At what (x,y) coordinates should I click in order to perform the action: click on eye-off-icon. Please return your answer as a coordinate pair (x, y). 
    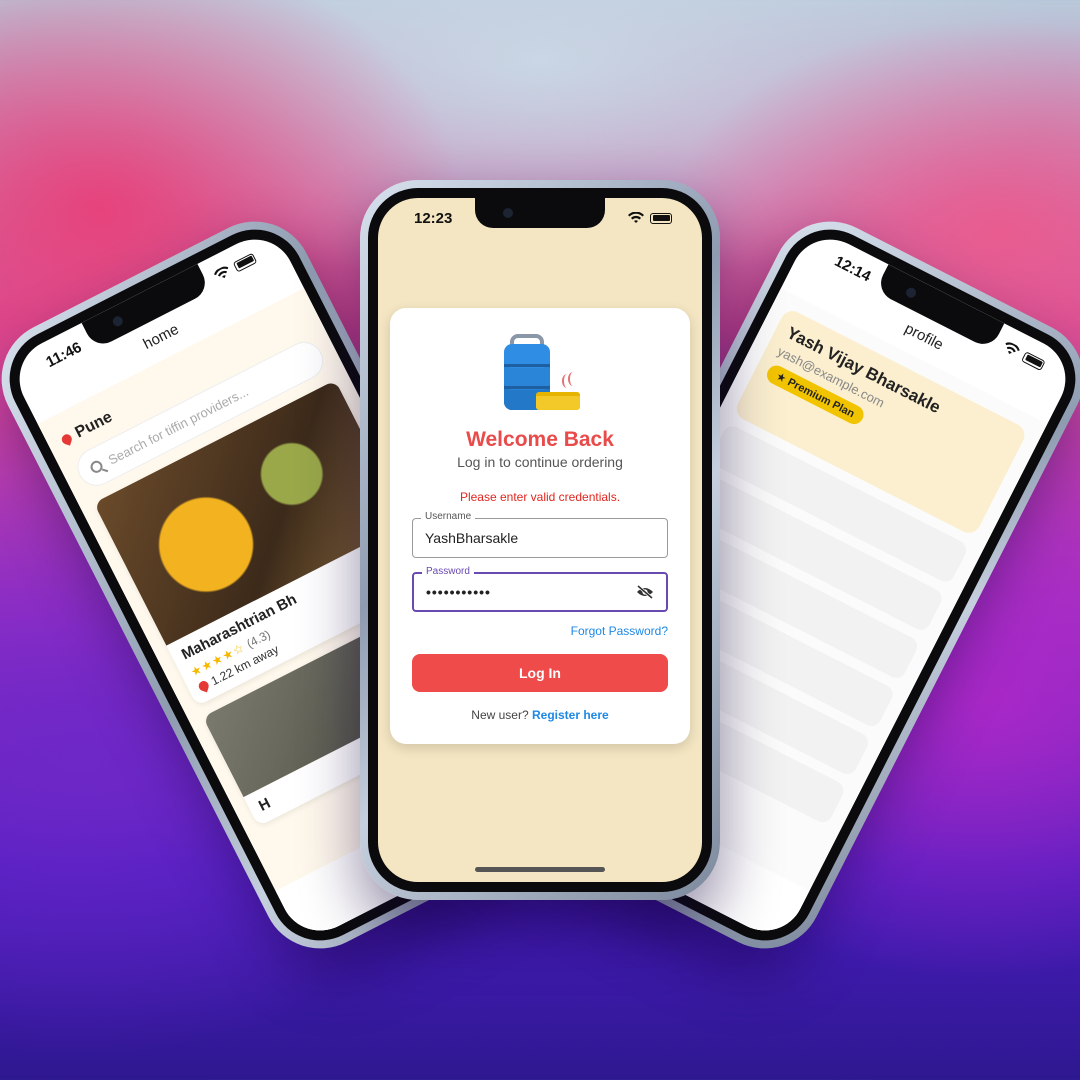
    Looking at the image, I should click on (645, 592).